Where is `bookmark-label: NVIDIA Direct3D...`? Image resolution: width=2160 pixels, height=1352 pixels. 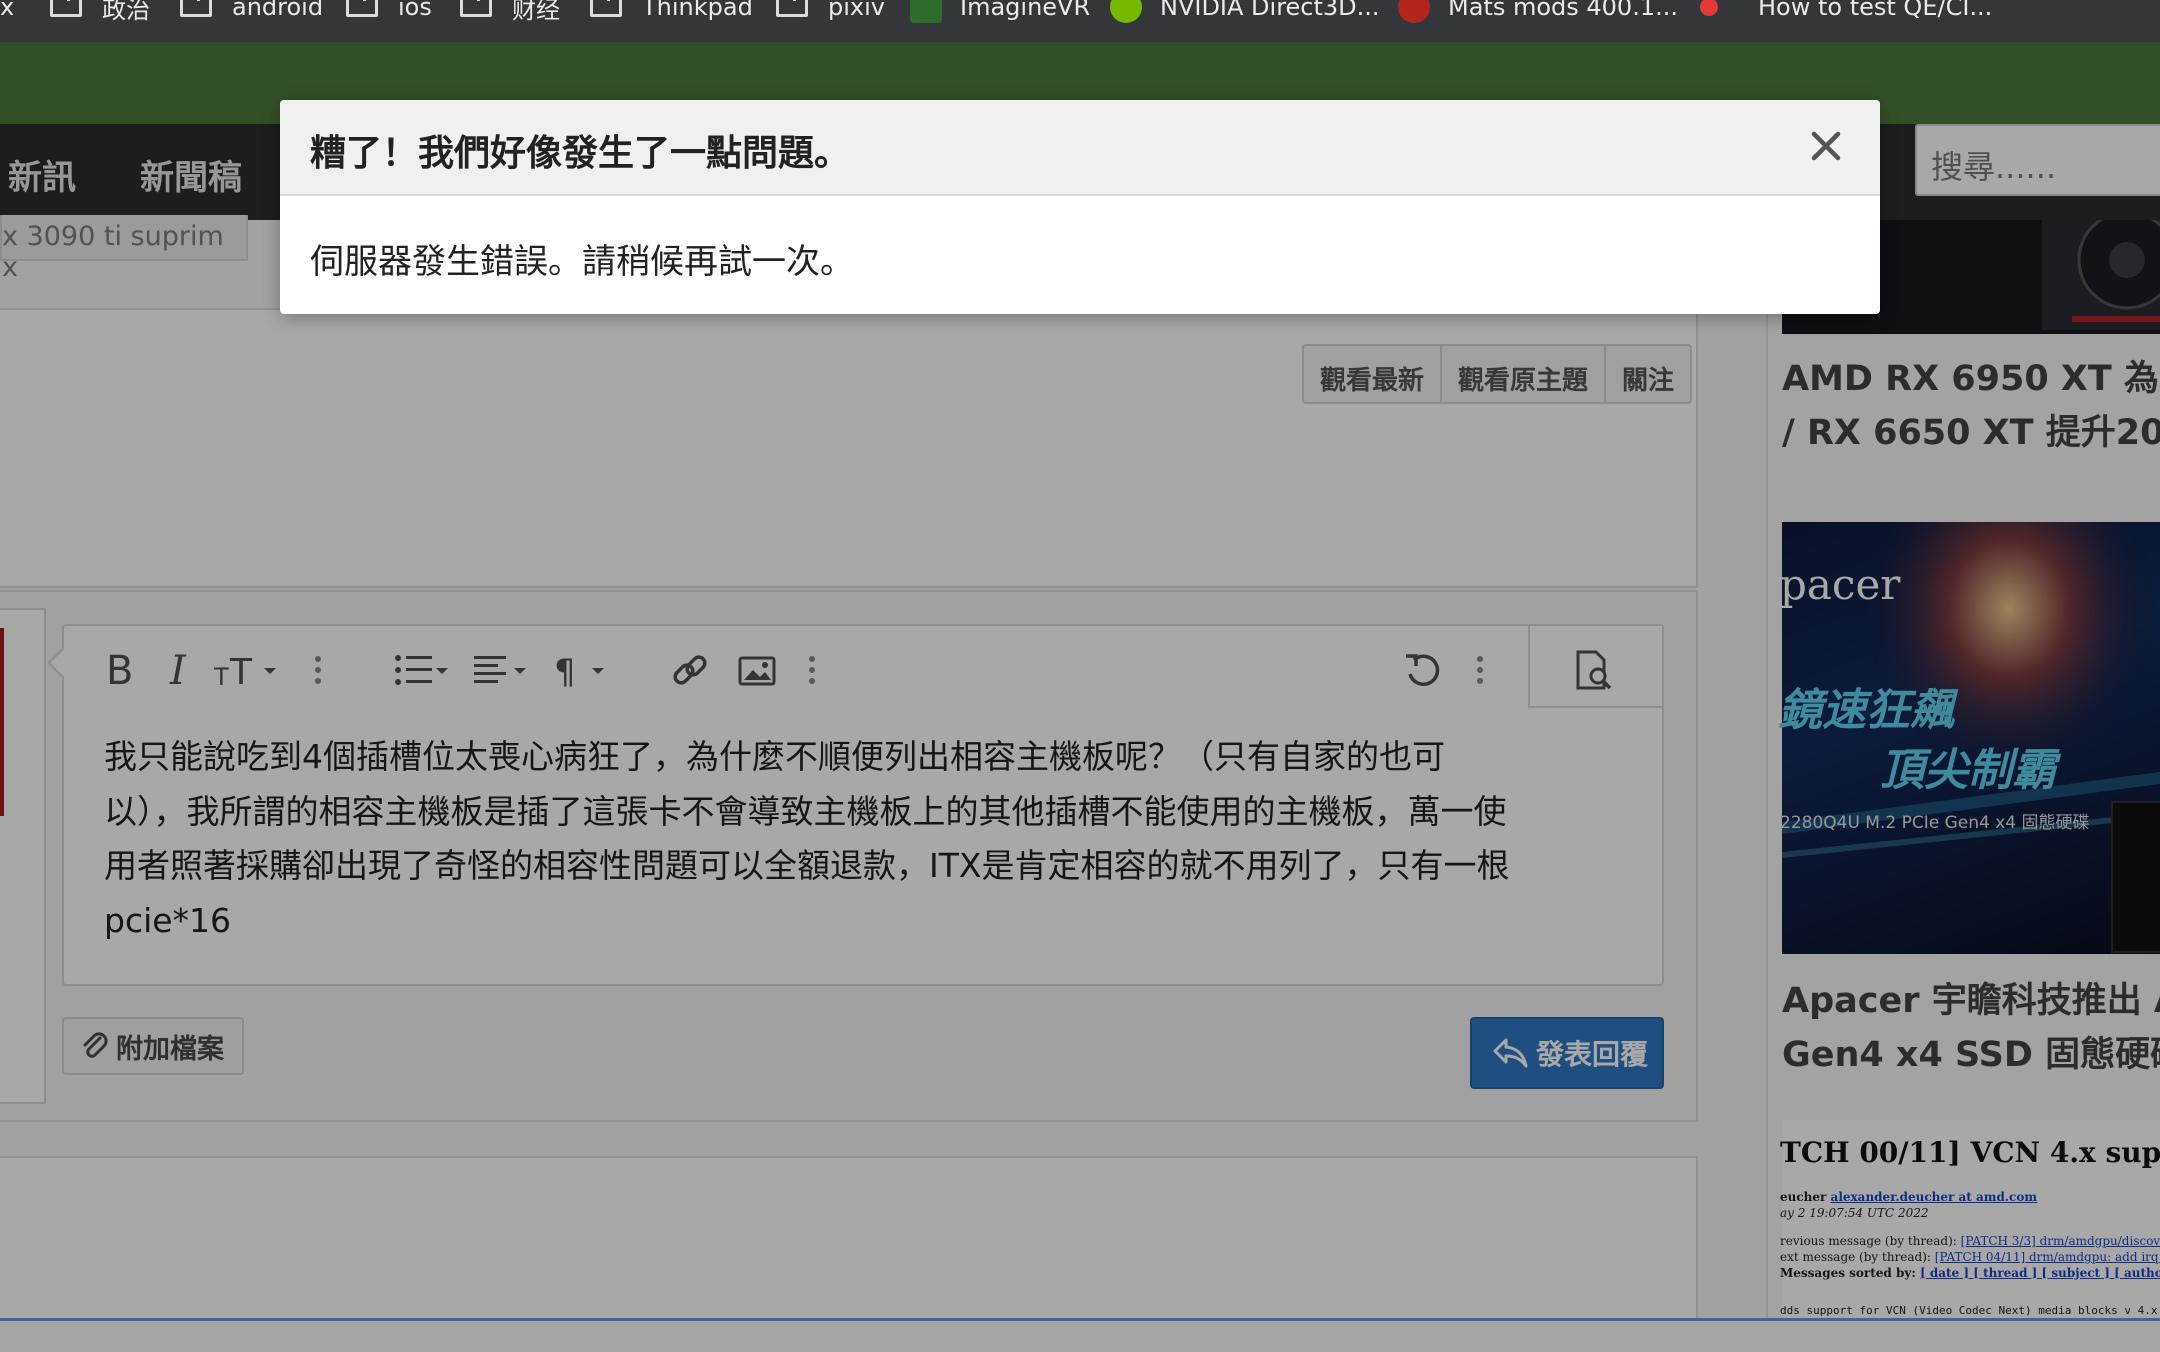 bookmark-label: NVIDIA Direct3D... is located at coordinates (1270, 10).